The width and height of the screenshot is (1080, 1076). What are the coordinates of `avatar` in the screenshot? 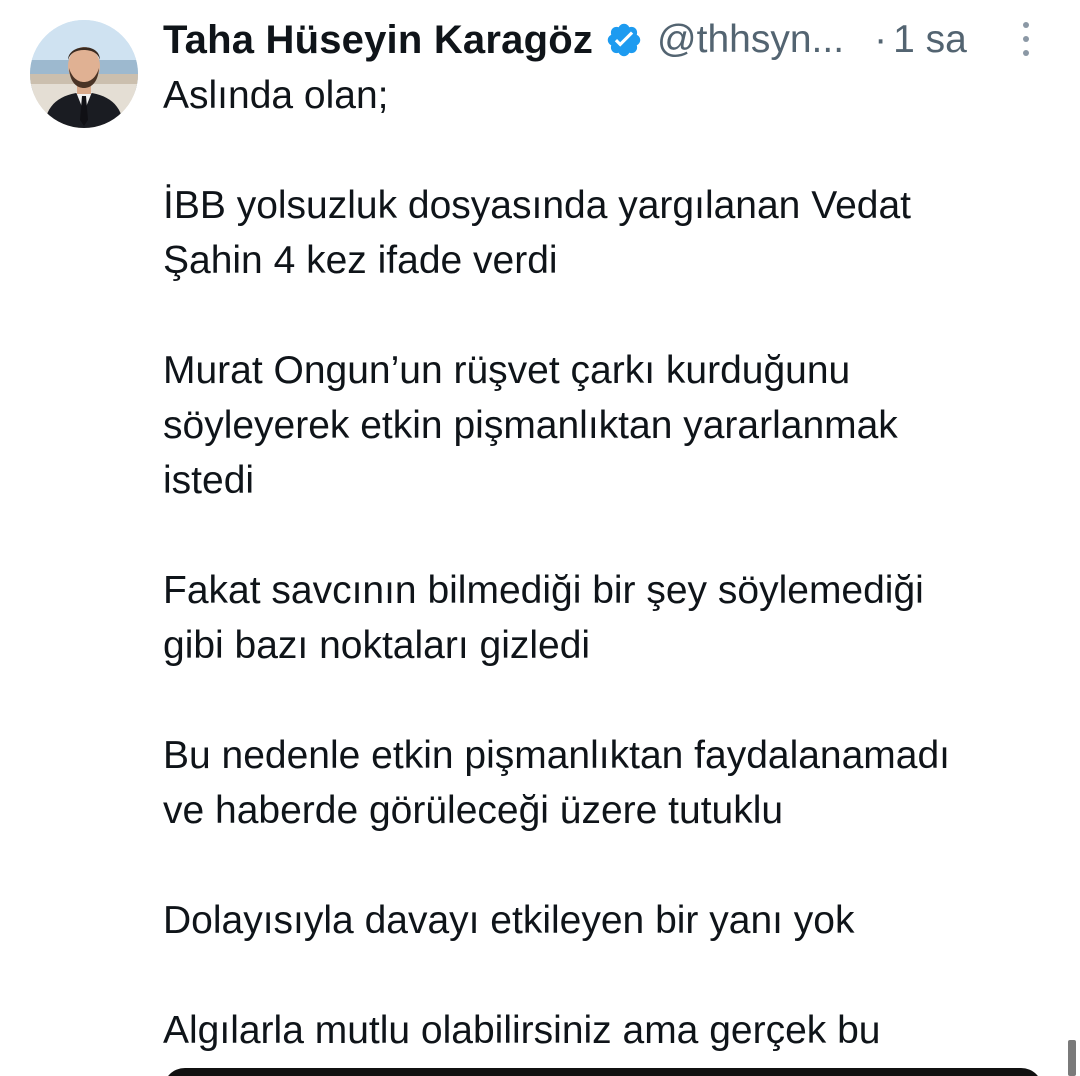 It's located at (84, 74).